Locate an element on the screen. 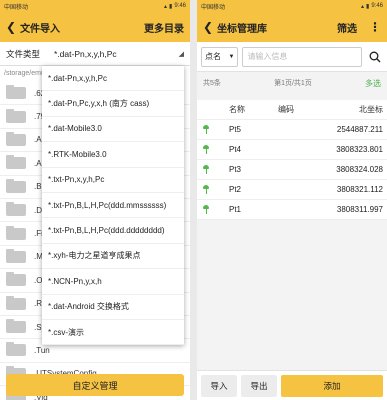  chevron-down-icon: ◢ is located at coordinates (181, 54).